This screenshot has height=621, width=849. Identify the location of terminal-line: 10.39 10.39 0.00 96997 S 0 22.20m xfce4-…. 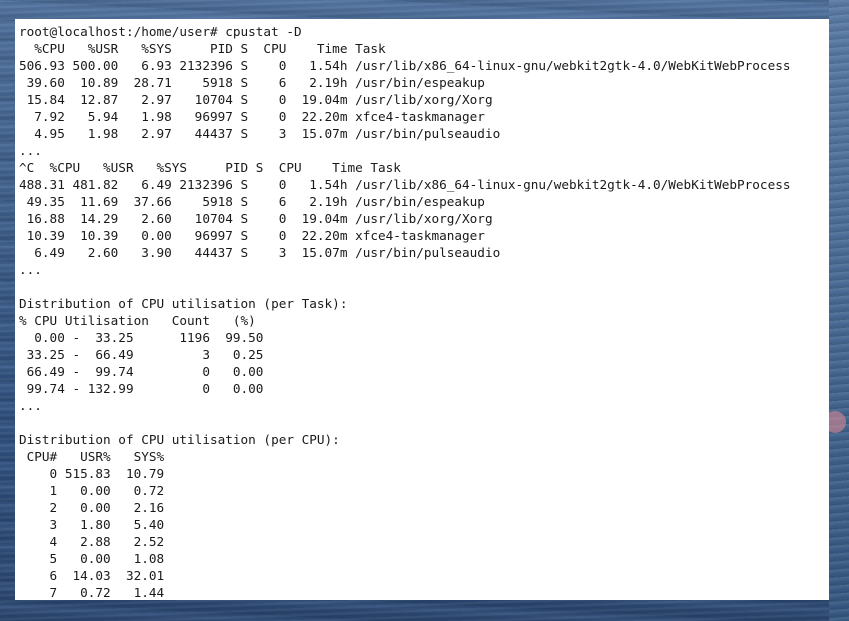
(252, 235).